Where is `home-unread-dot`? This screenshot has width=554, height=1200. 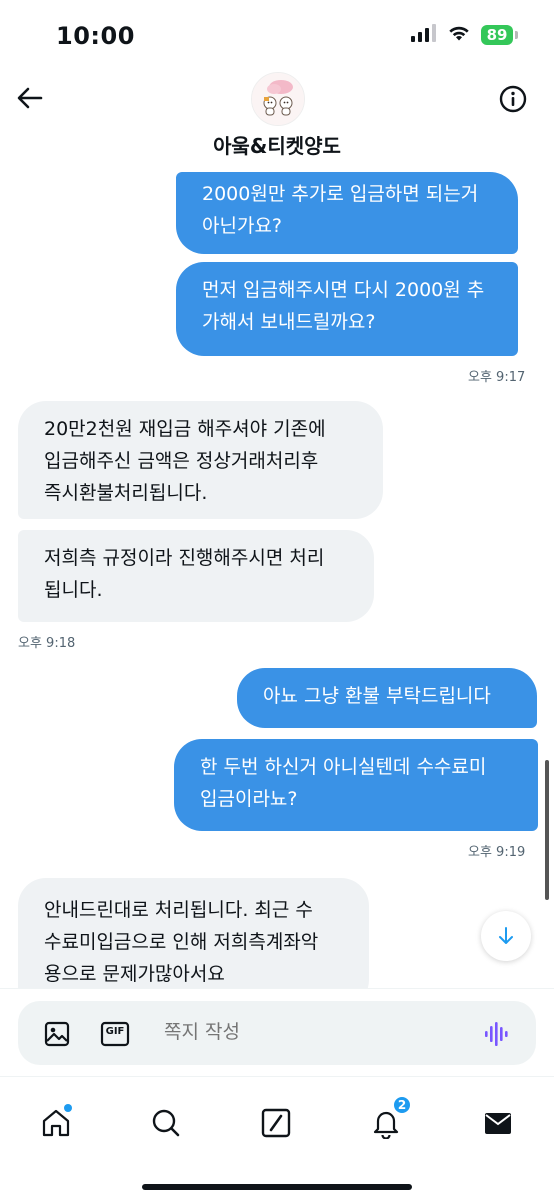
home-unread-dot is located at coordinates (68, 1108).